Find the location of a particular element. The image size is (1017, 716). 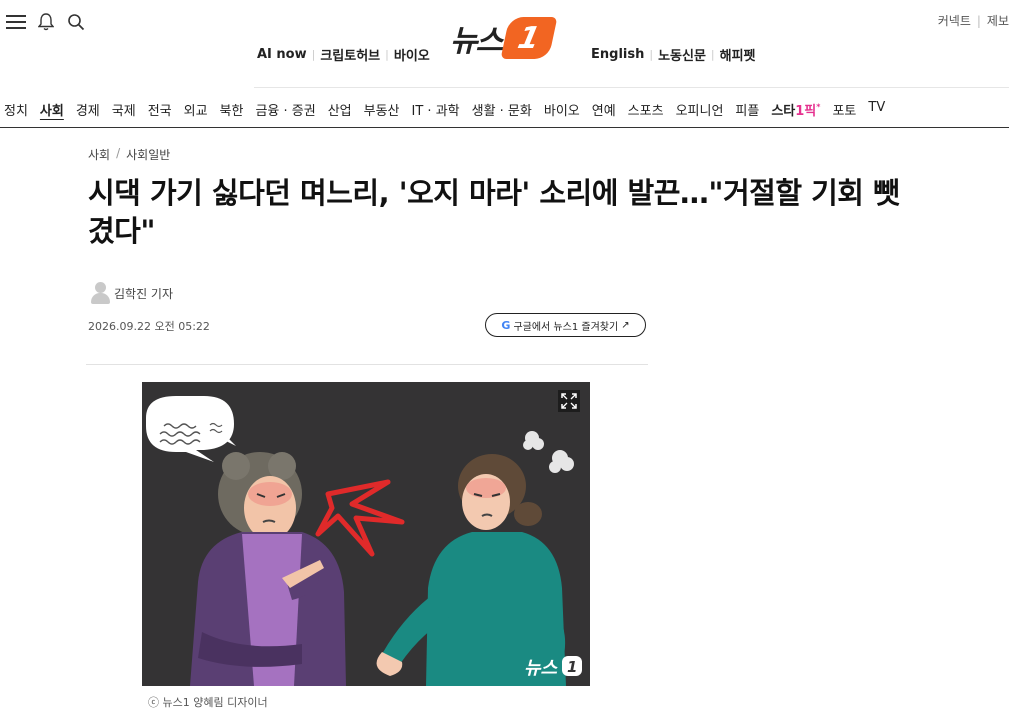

nav-divider is located at coordinates (504, 127).